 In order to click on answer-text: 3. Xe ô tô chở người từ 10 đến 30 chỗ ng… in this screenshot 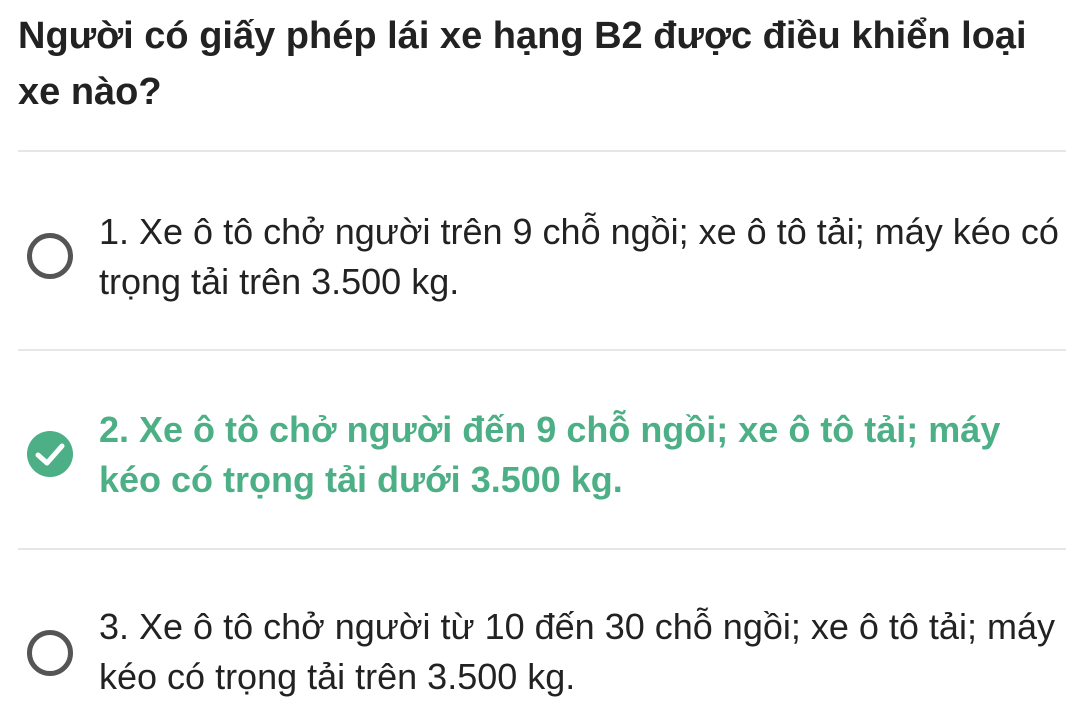, I will do `click(577, 651)`.